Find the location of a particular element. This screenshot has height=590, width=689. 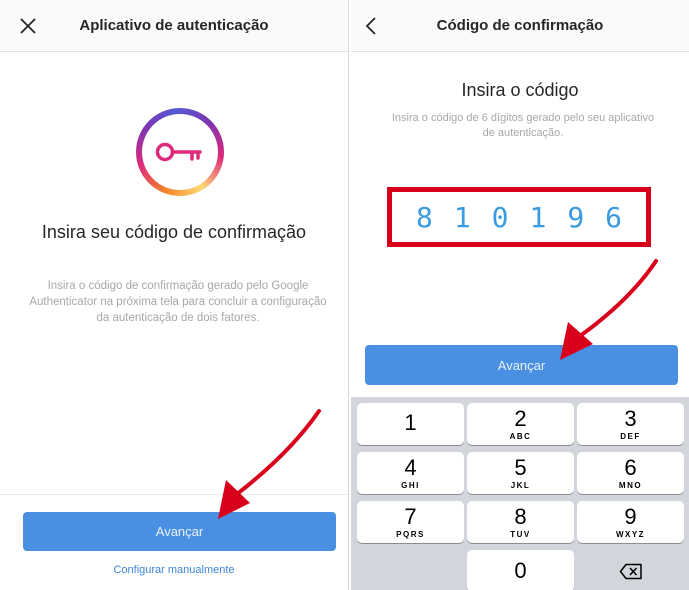

chevron-left-icon is located at coordinates (370, 26).